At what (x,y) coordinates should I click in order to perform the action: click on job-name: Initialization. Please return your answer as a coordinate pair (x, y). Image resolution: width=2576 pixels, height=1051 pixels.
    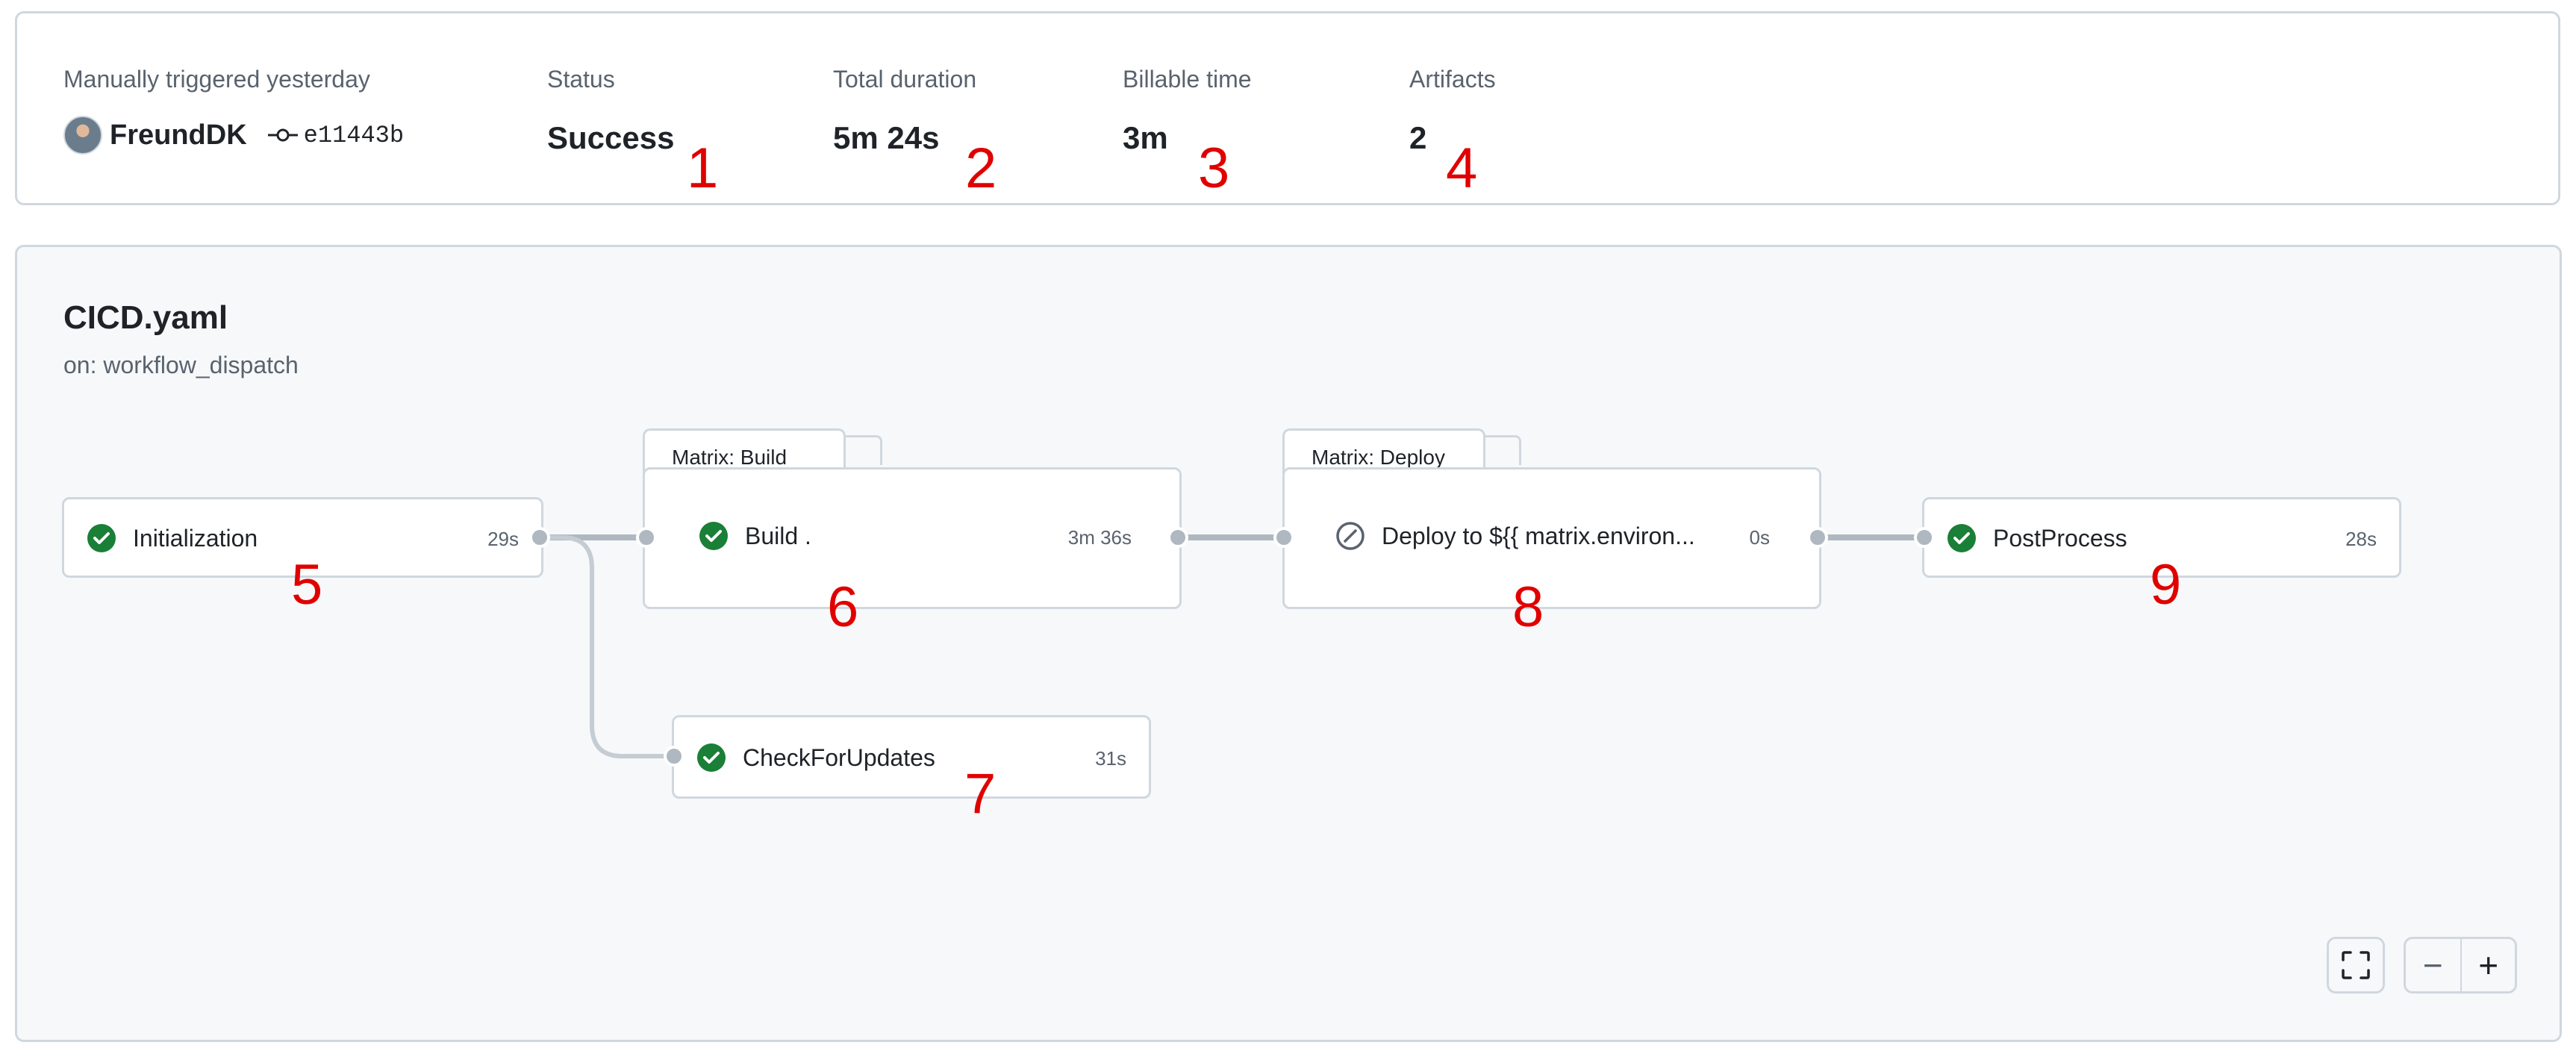
    Looking at the image, I should click on (195, 538).